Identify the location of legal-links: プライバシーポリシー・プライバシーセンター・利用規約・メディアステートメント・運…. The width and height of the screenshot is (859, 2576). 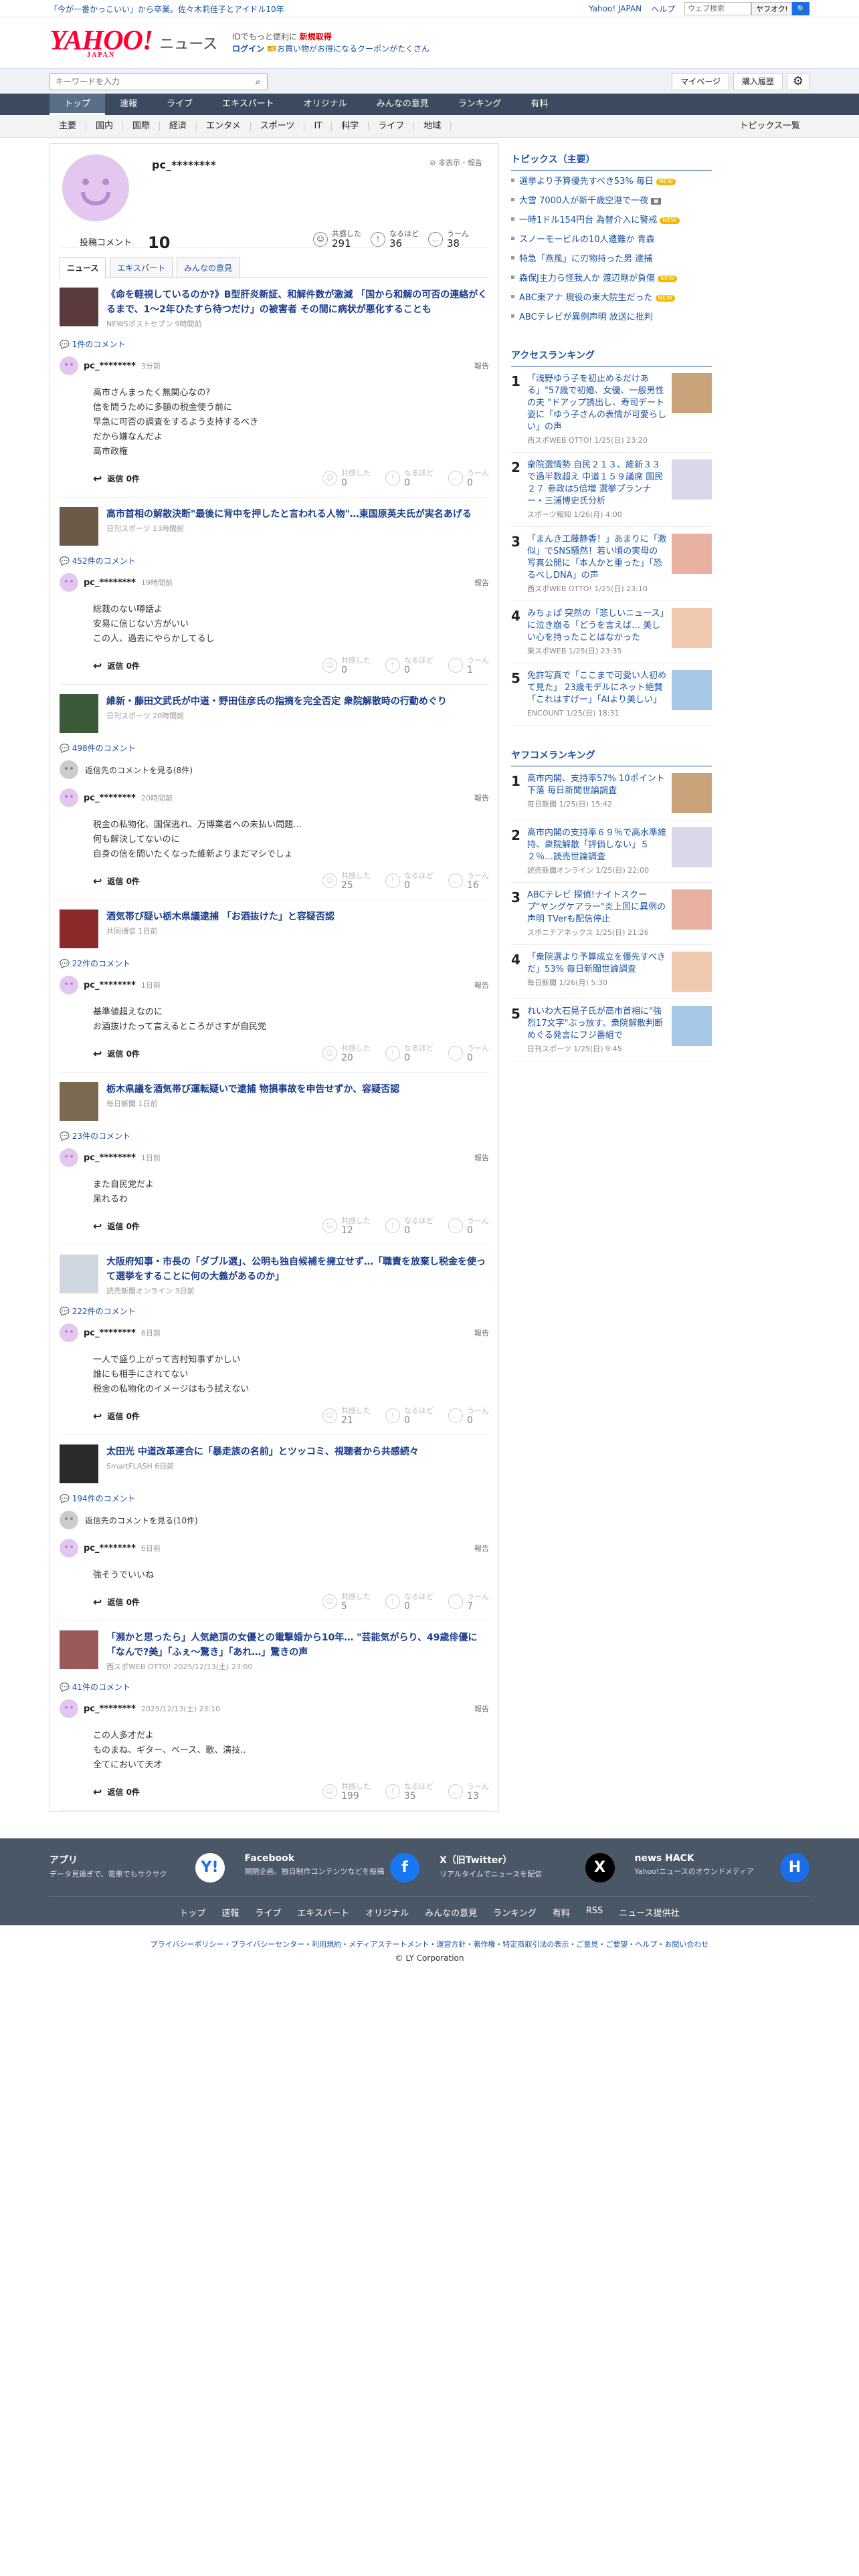
(429, 1944).